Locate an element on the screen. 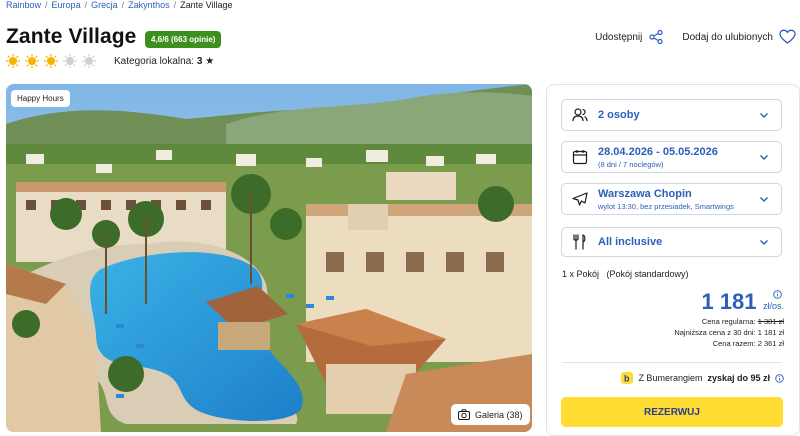  cutlery-icon is located at coordinates (579, 242).